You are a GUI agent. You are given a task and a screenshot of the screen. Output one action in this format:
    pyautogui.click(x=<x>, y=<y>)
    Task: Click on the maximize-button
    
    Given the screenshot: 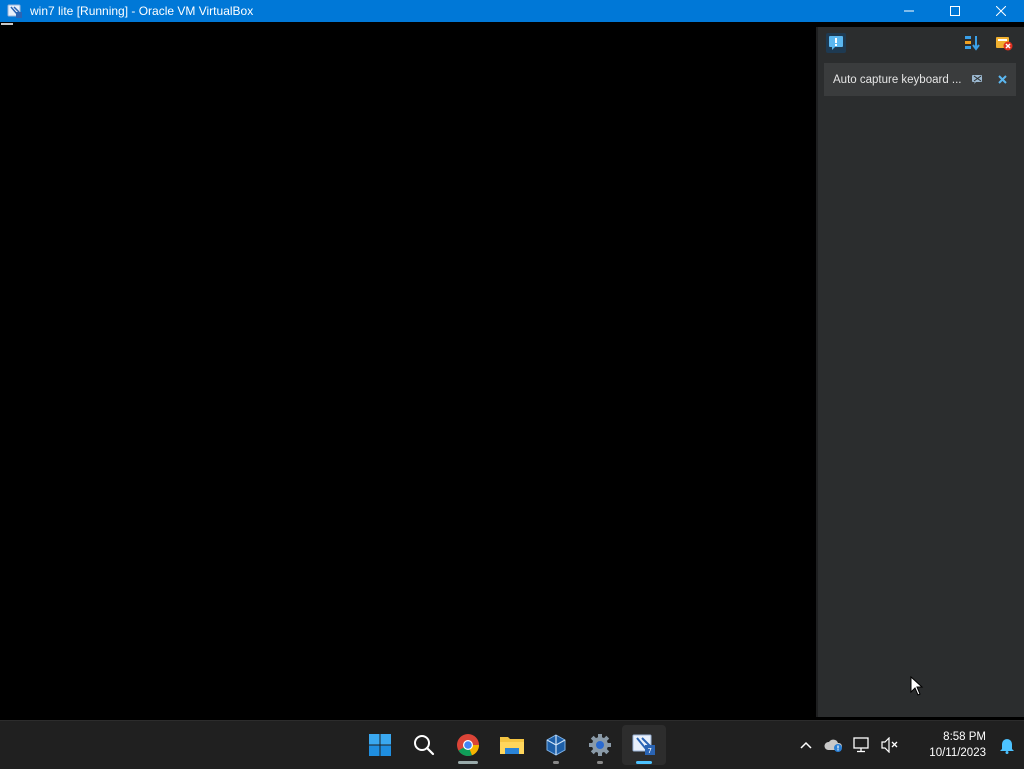 What is the action you would take?
    pyautogui.click(x=955, y=11)
    